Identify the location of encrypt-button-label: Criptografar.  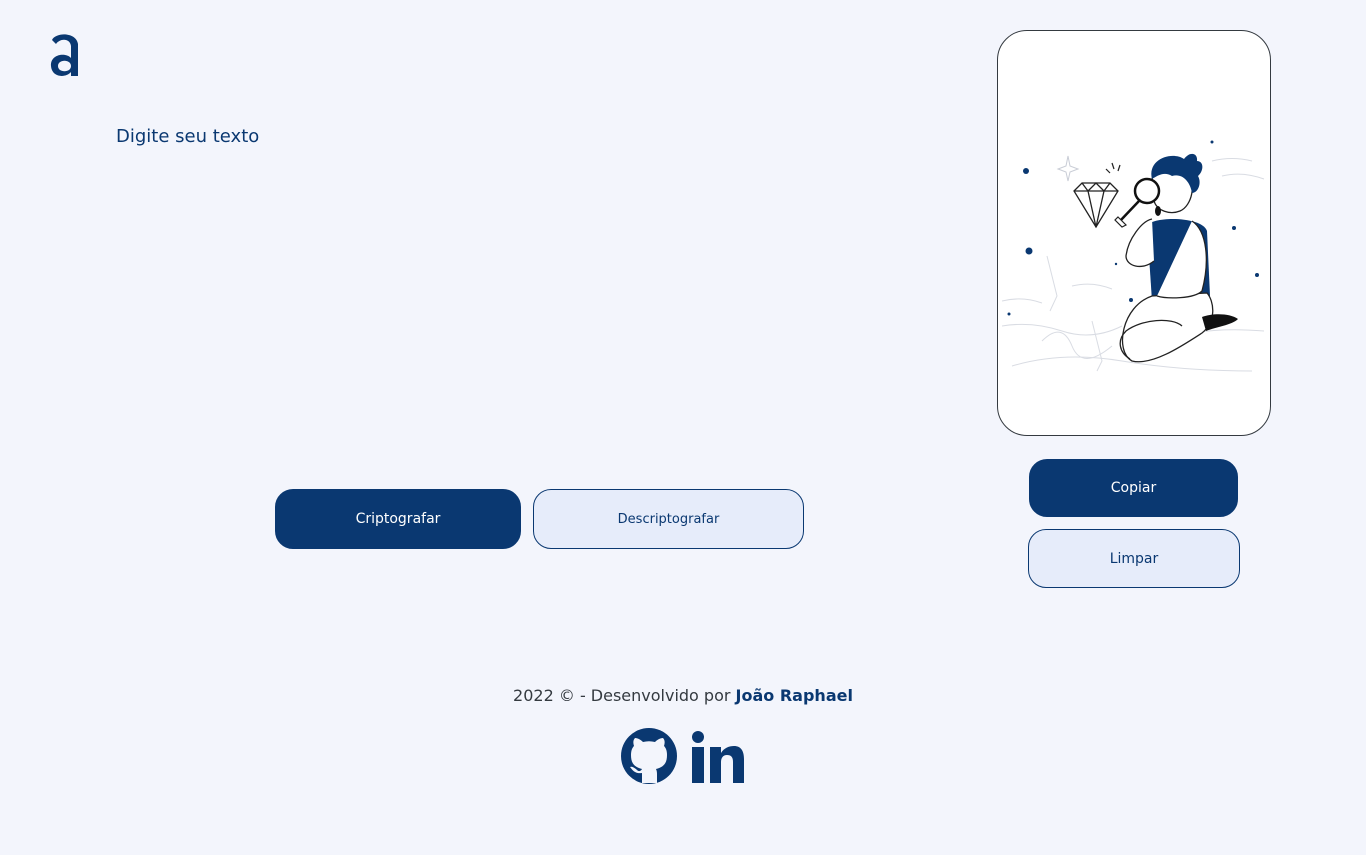
(398, 519).